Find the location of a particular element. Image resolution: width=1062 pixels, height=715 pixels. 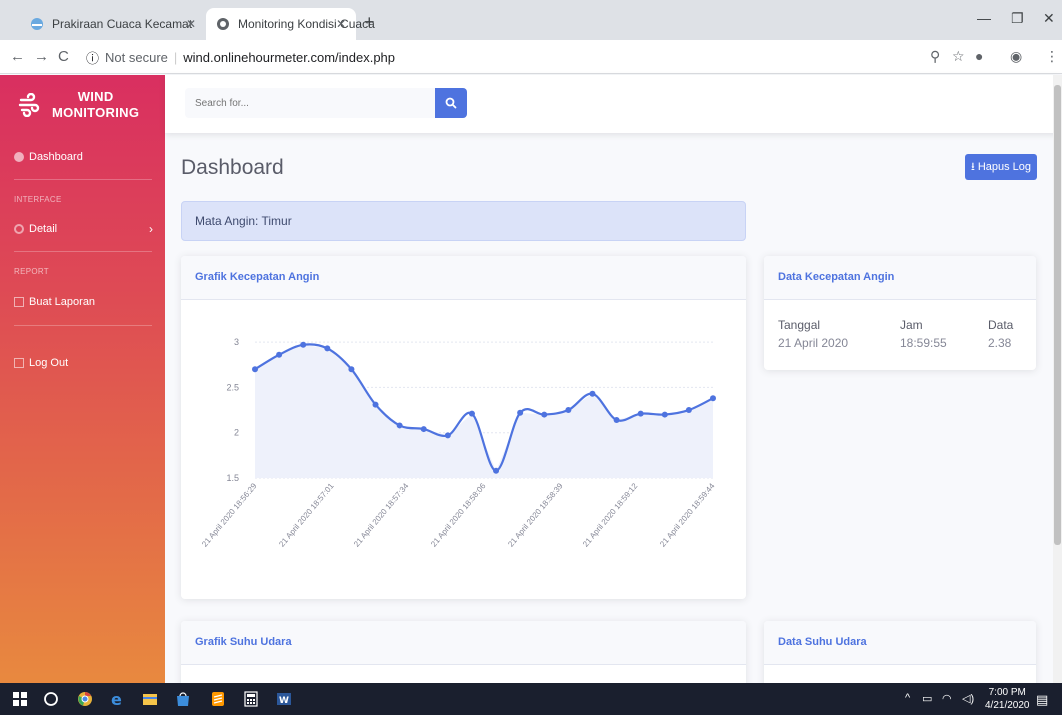

globe-icon is located at coordinates (223, 24).